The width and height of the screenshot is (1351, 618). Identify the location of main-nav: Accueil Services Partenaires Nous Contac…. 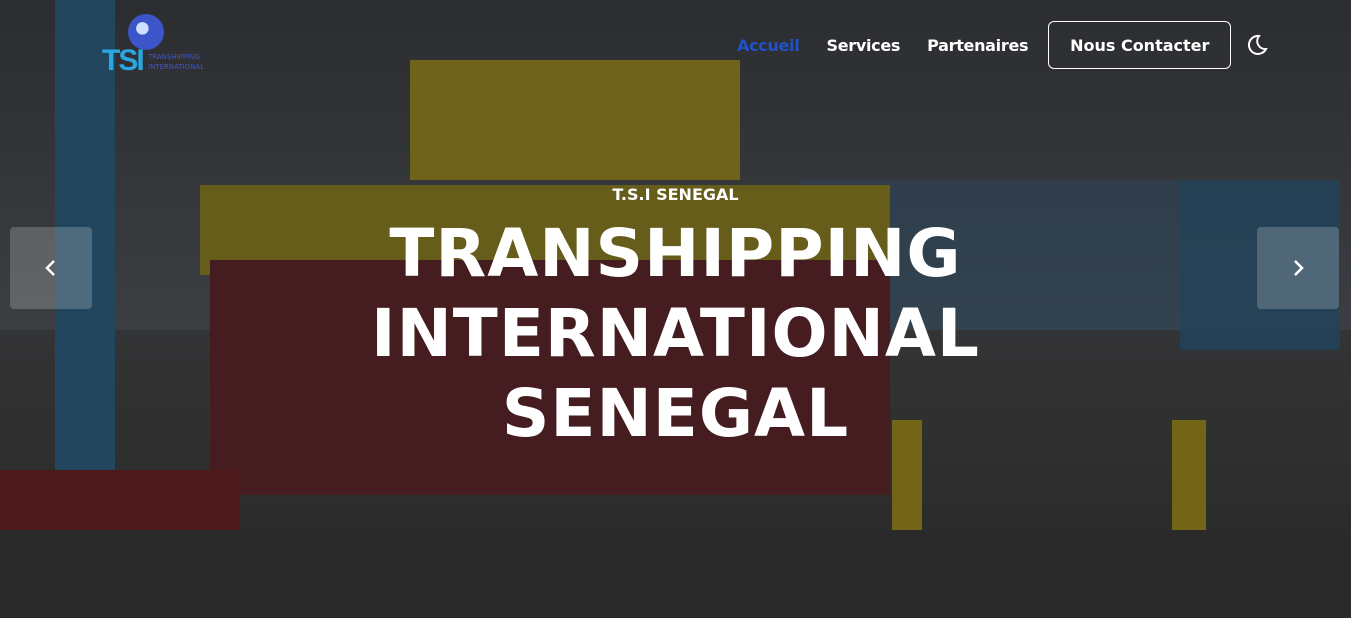
(1003, 45).